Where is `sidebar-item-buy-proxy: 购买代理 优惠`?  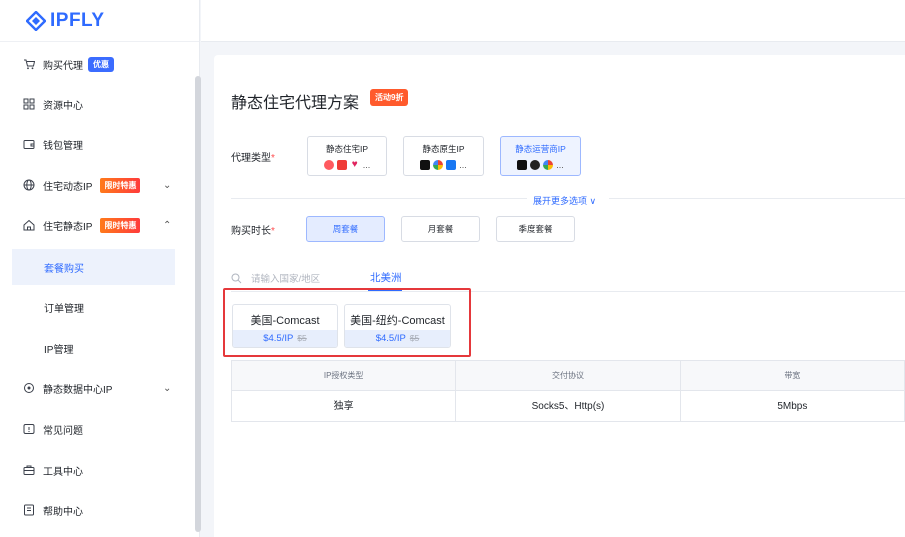
sidebar-item-buy-proxy: 购买代理 优惠 is located at coordinates (95, 64).